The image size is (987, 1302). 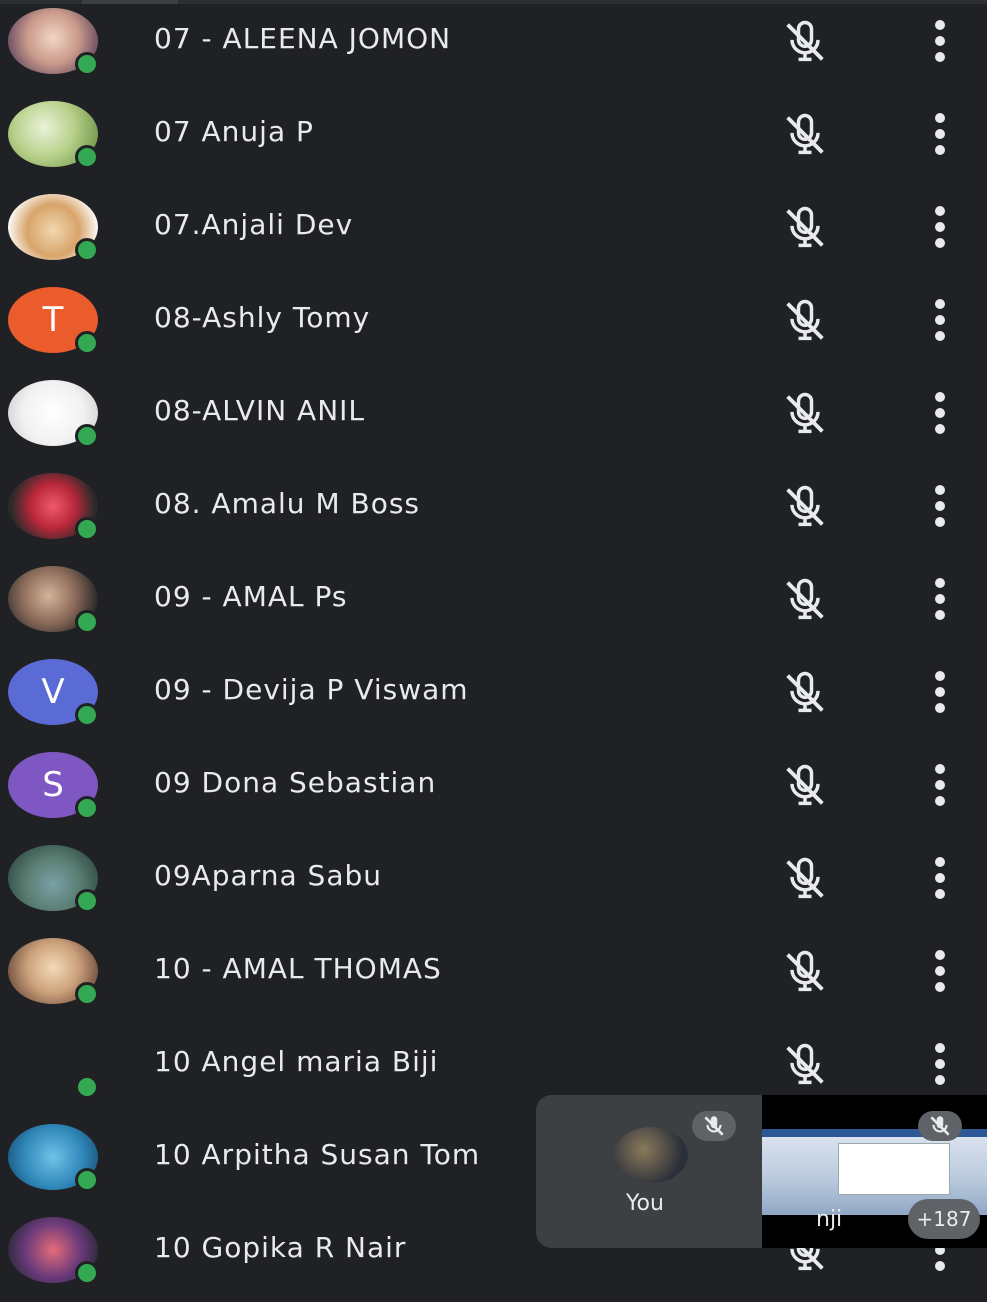 What do you see at coordinates (493, 883) in the screenshot?
I see `participant-row: 09Aparna Sabu` at bounding box center [493, 883].